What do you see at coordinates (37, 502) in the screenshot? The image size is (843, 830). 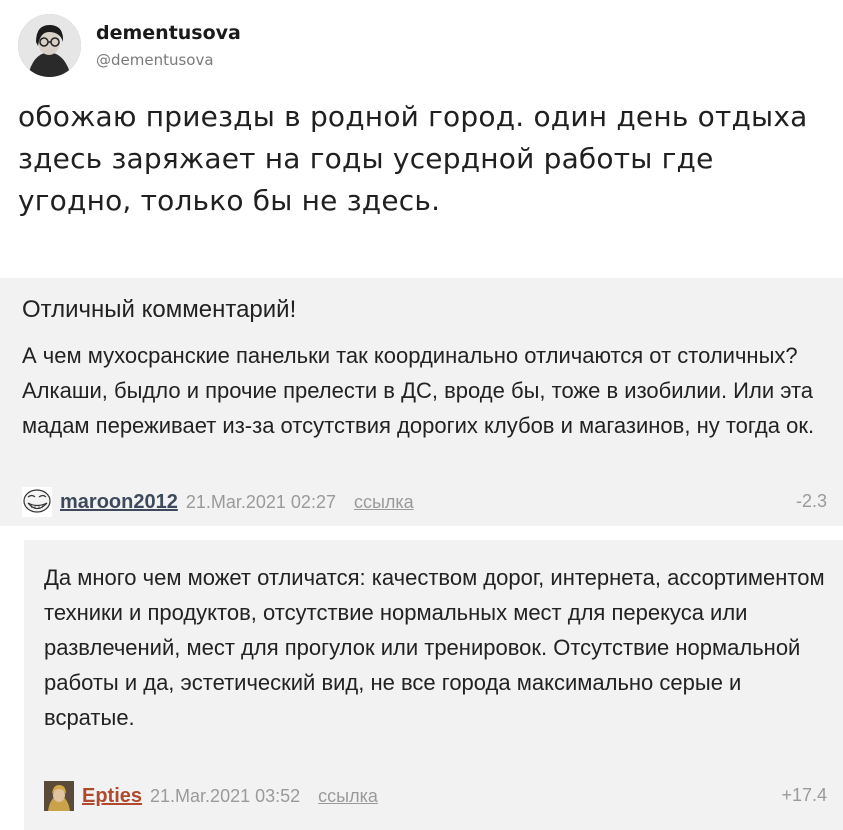 I see `trollface-icon` at bounding box center [37, 502].